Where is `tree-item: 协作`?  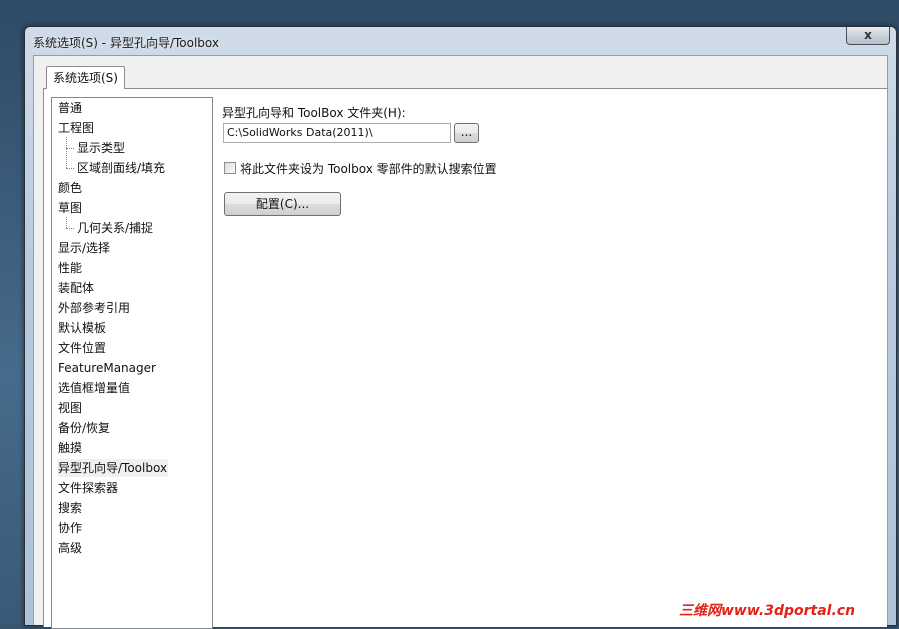
tree-item: 协作 is located at coordinates (70, 528).